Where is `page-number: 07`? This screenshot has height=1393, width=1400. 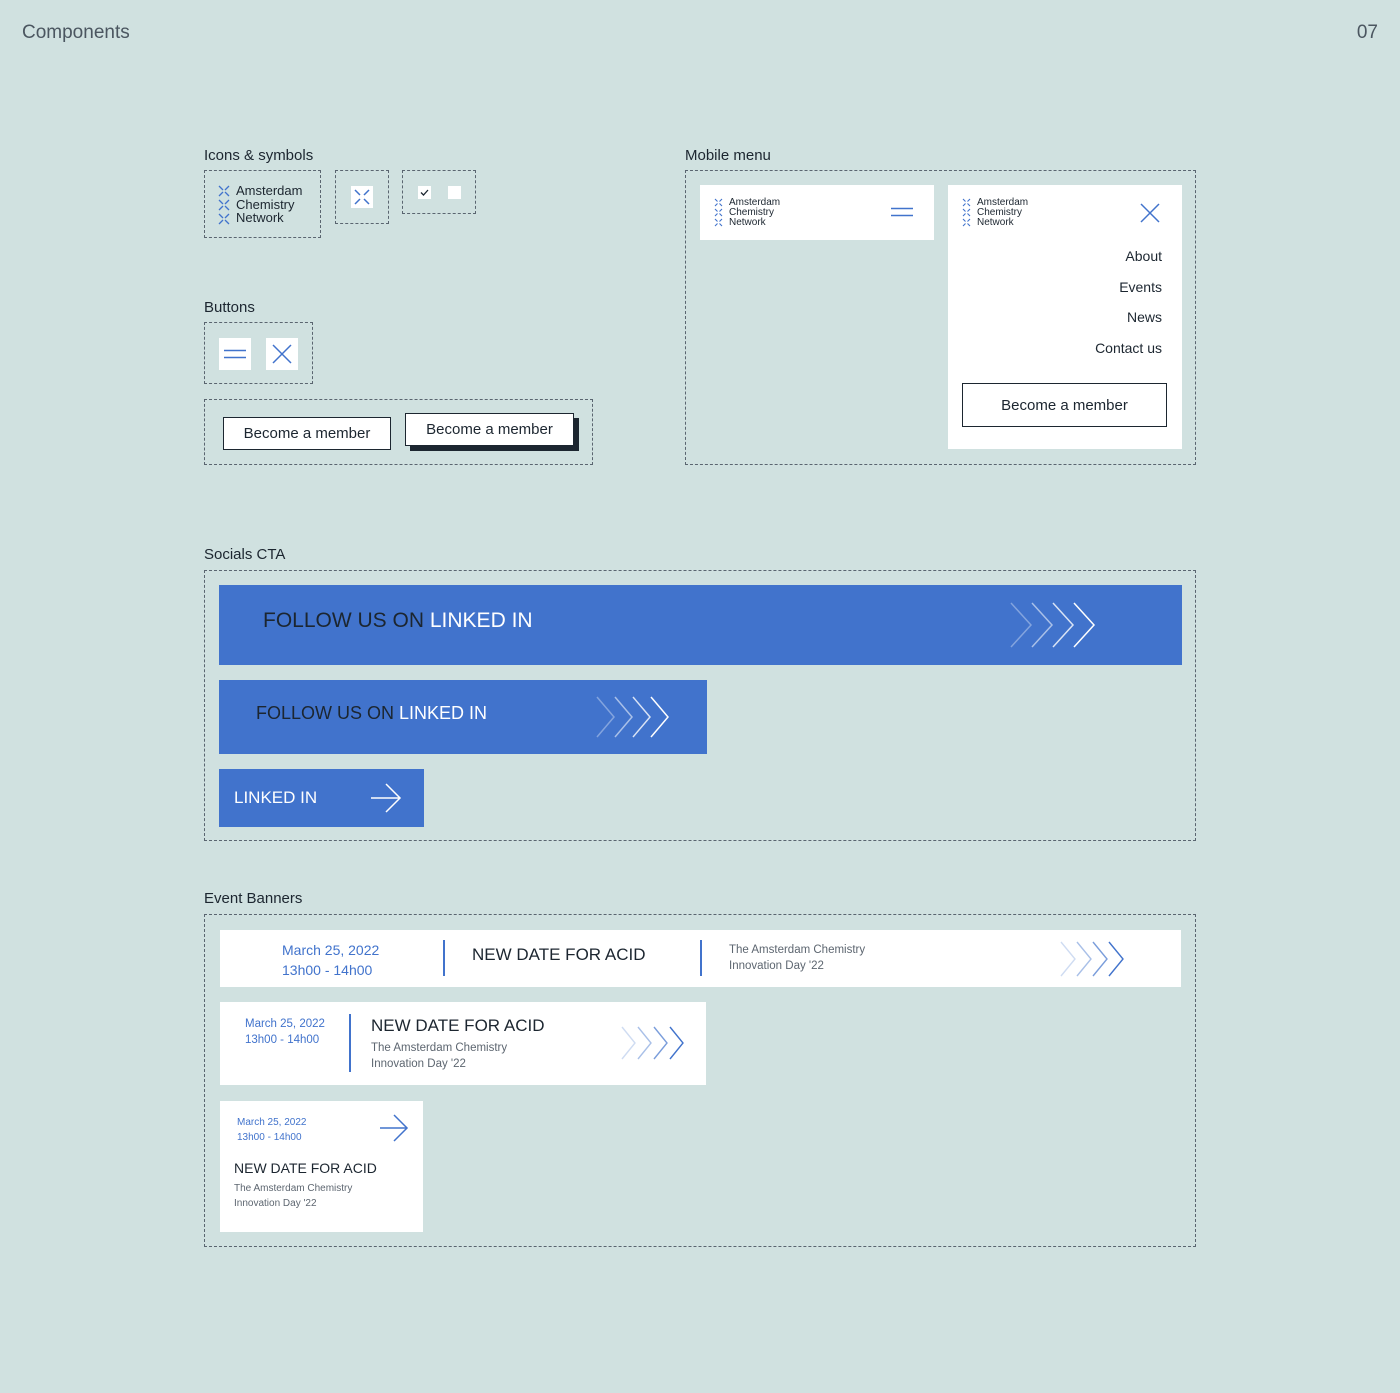
page-number: 07 is located at coordinates (1367, 32).